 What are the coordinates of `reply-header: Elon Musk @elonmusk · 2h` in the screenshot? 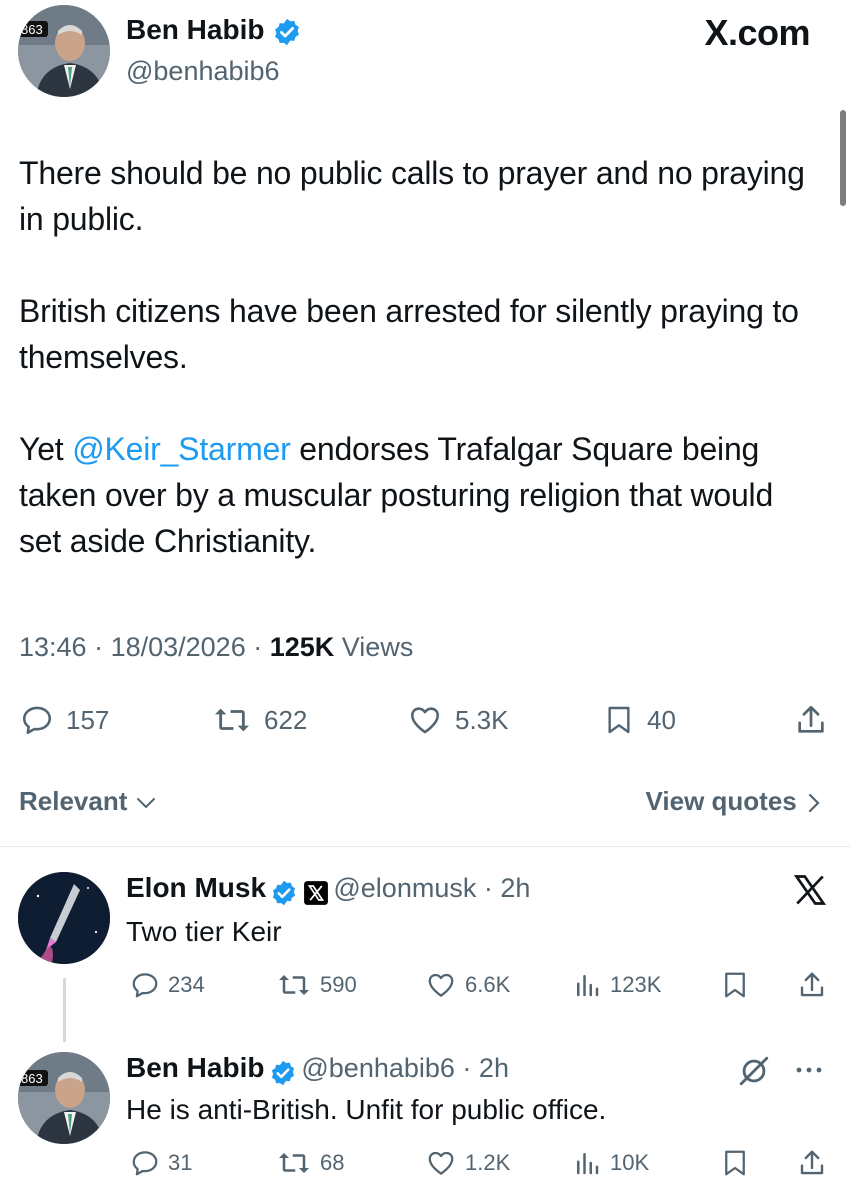 It's located at (328, 889).